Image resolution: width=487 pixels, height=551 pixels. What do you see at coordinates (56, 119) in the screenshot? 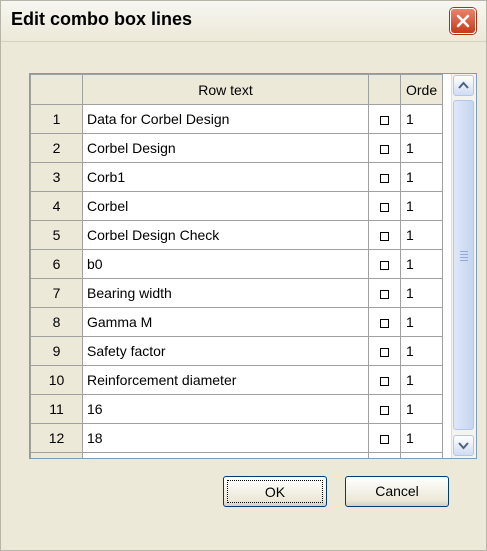
I see `row-number: 1` at bounding box center [56, 119].